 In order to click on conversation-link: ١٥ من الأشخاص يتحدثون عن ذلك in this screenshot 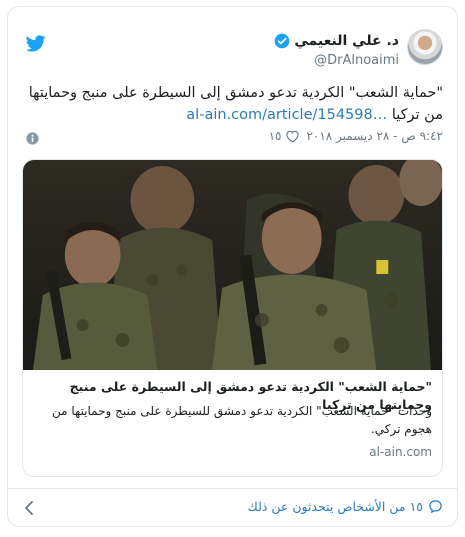, I will do `click(345, 506)`.